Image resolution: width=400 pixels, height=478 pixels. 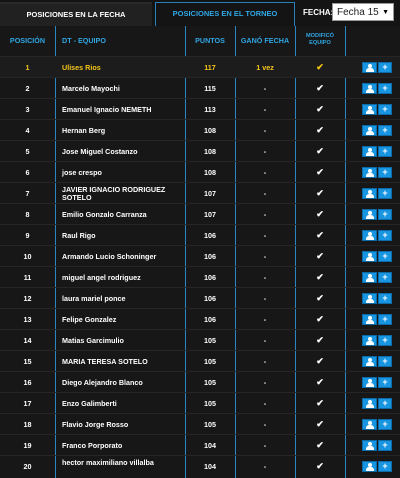 What do you see at coordinates (200, 361) in the screenshot?
I see `table-row: 15 MARIA TERESA SOTELO 105 - ✔ +` at bounding box center [200, 361].